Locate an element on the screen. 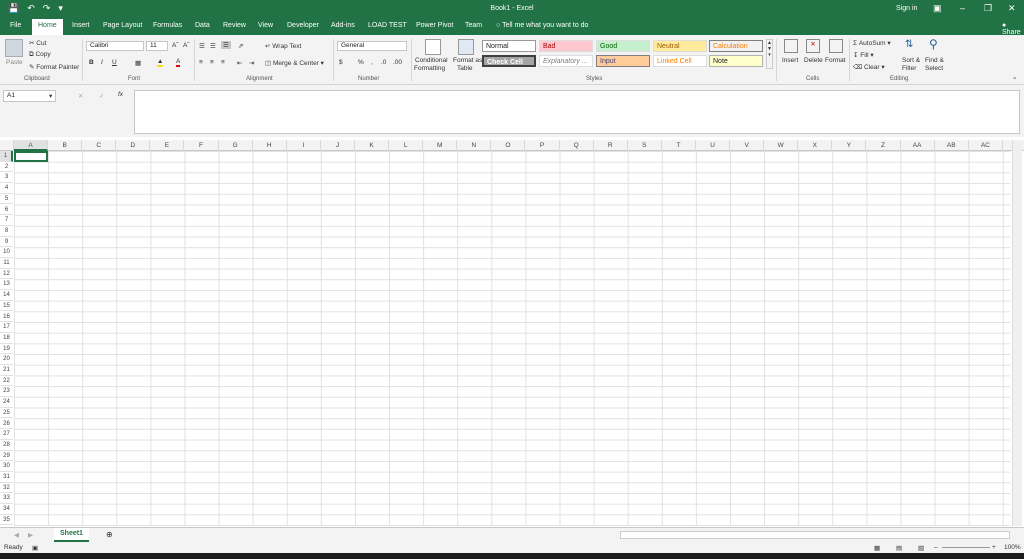  font-name-select: Calibri is located at coordinates (115, 46).